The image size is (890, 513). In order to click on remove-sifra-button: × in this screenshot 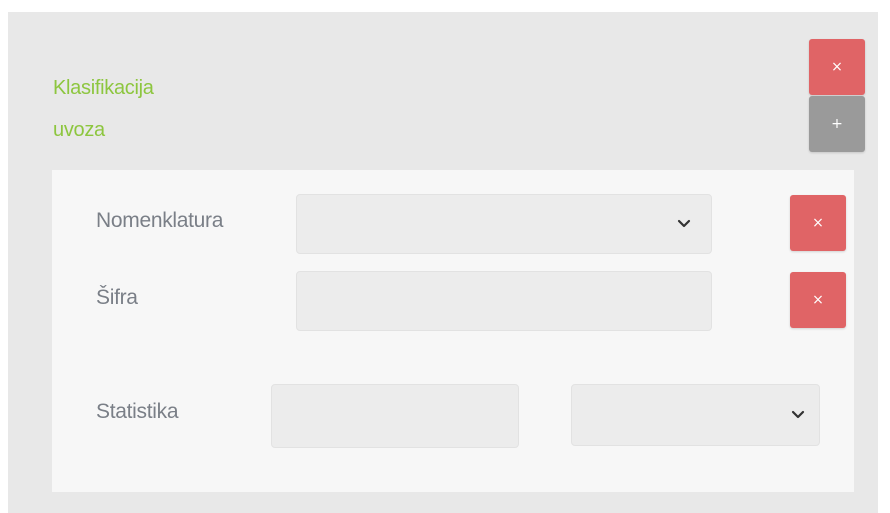, I will do `click(818, 300)`.